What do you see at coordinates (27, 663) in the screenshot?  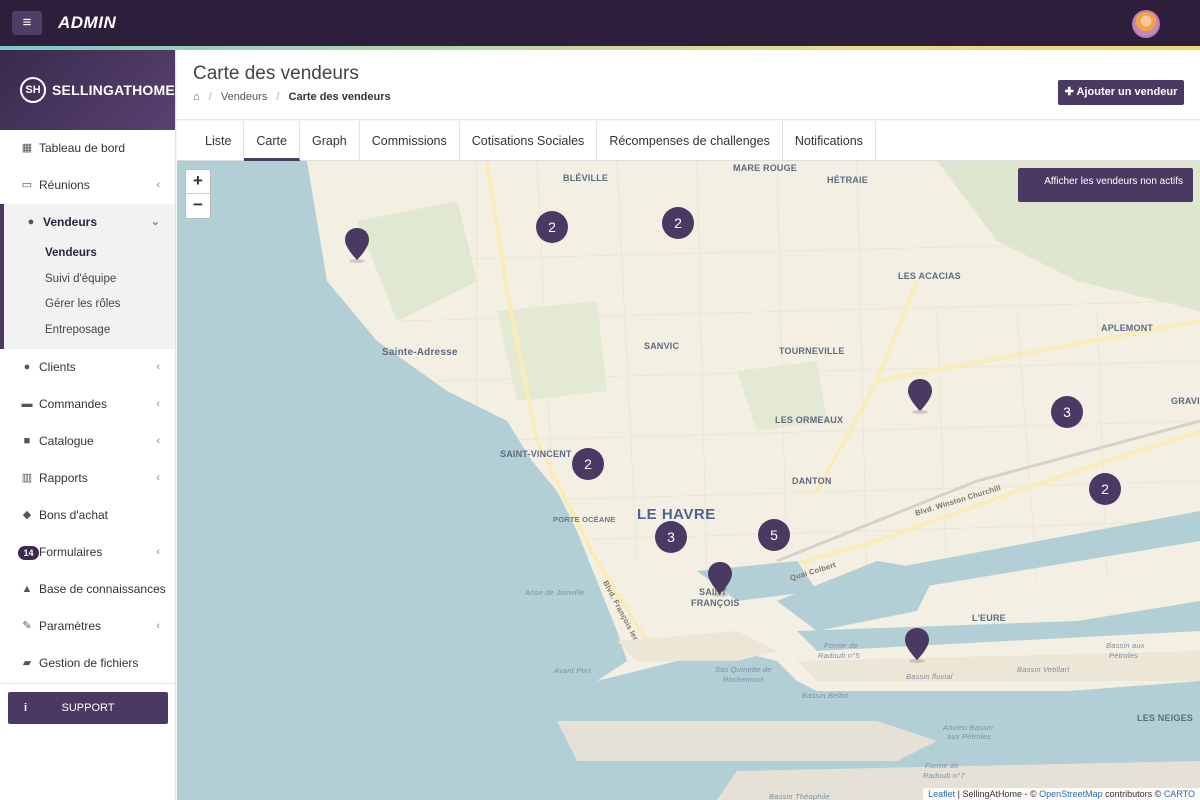 I see `folder-icon: ▰` at bounding box center [27, 663].